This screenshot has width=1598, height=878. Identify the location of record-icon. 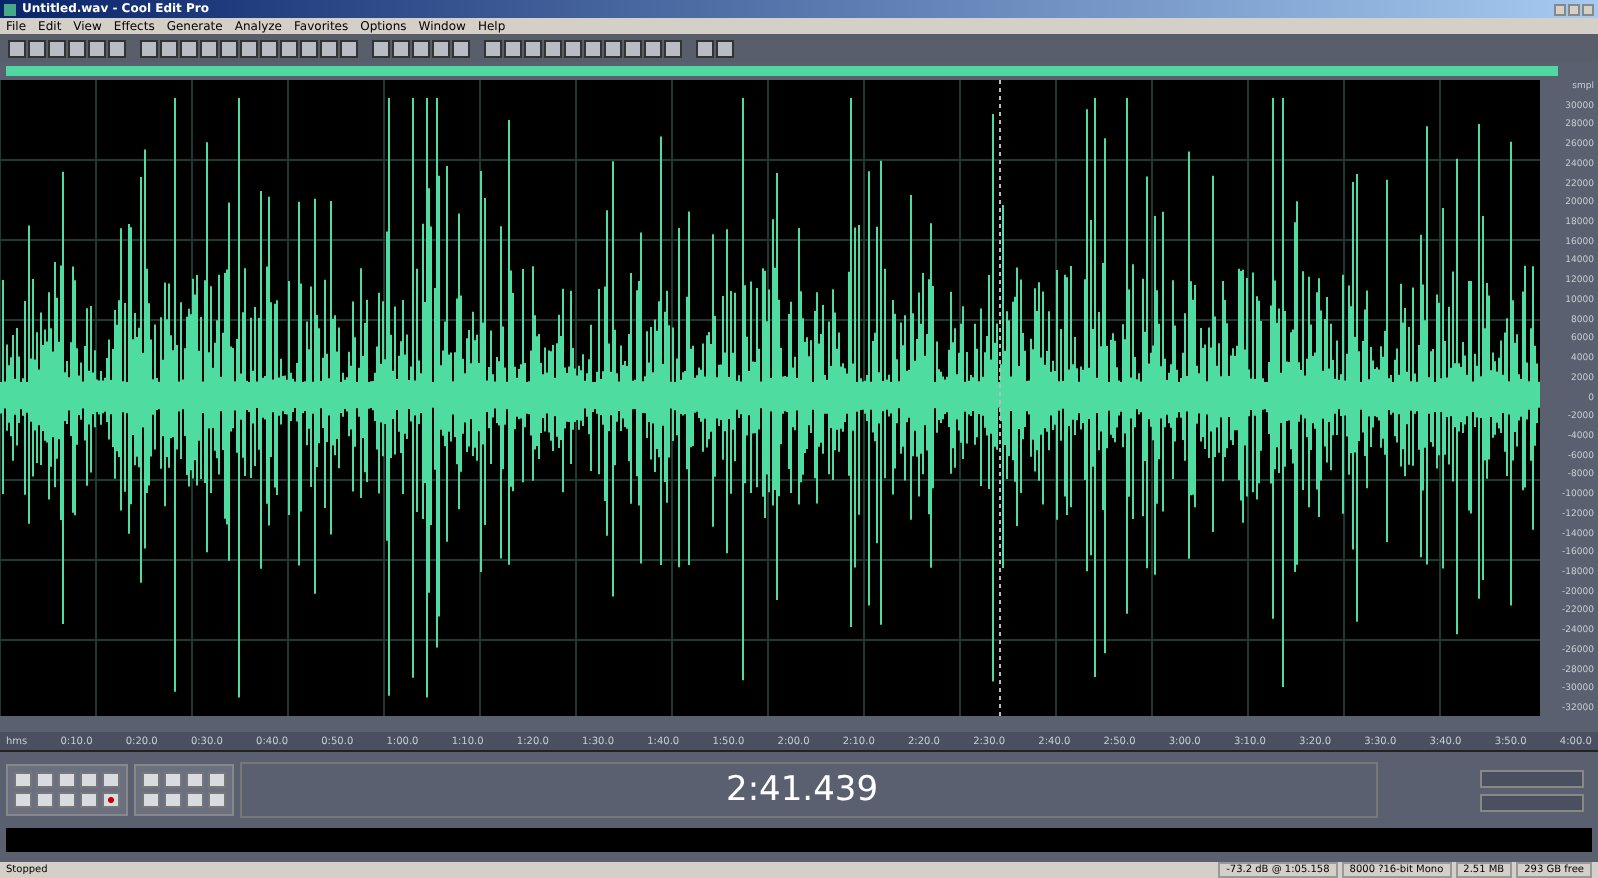
(111, 800).